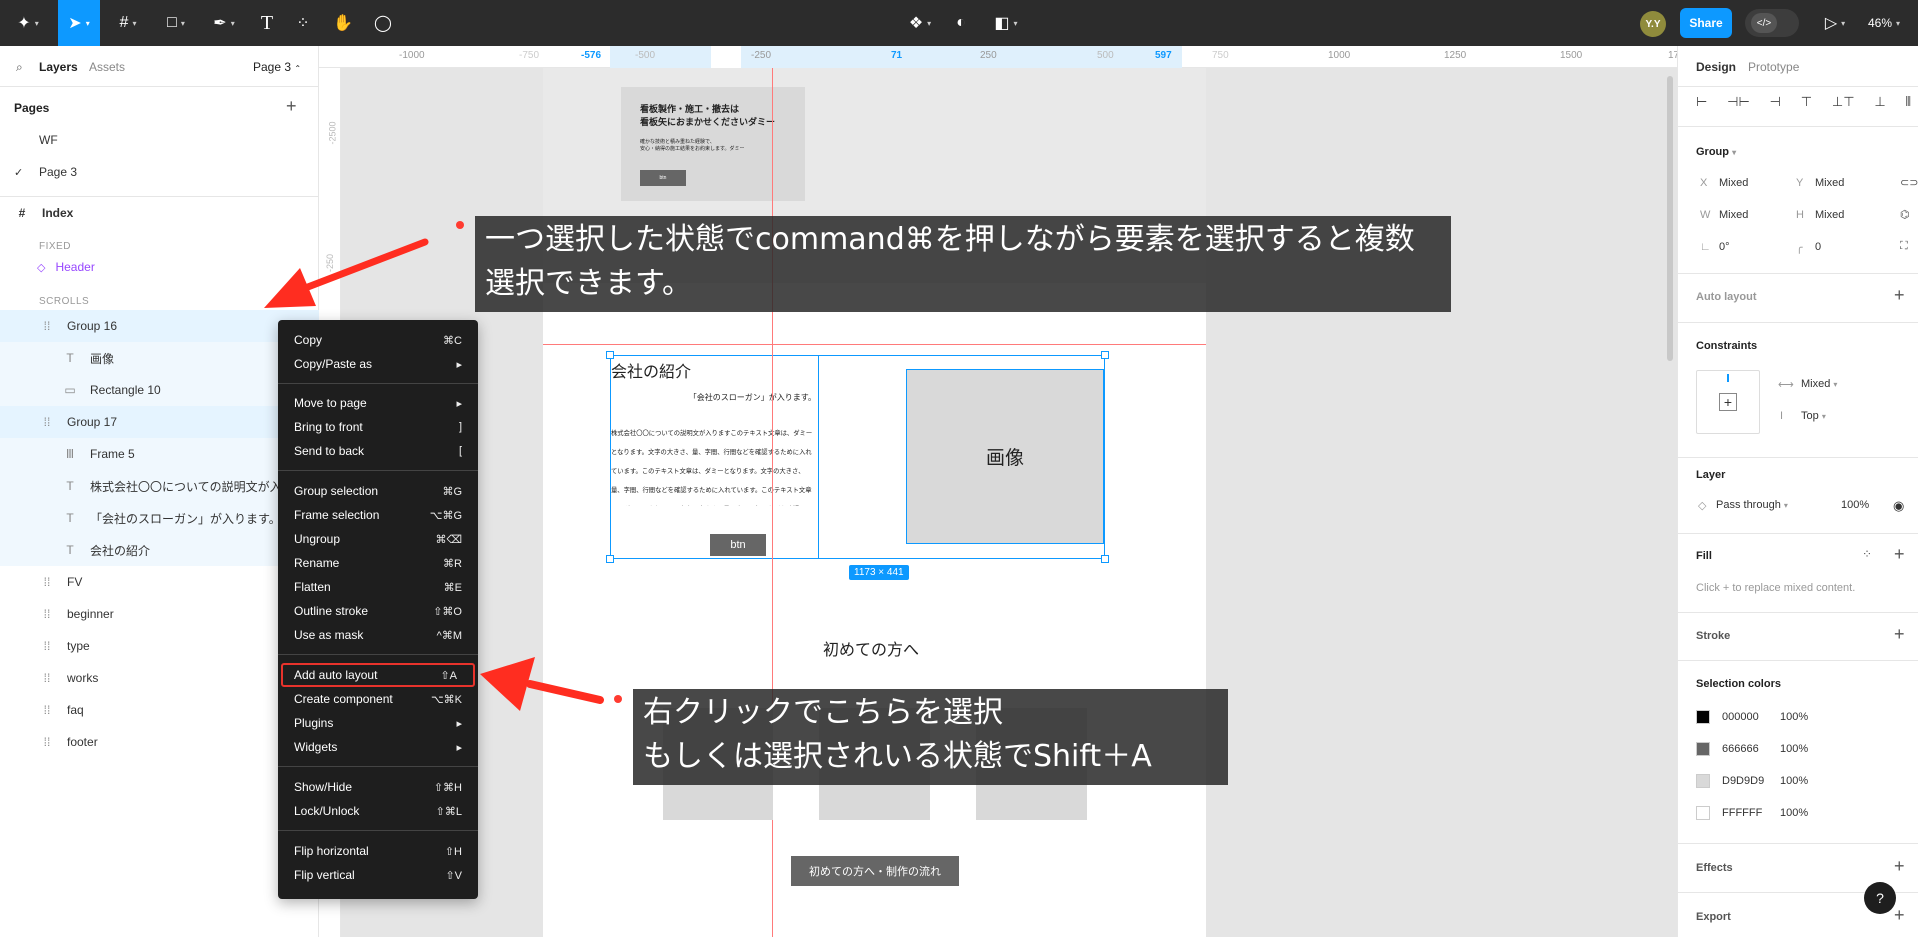 The height and width of the screenshot is (937, 1918). I want to click on visibility-eye-icon: ◉, so click(1898, 506).